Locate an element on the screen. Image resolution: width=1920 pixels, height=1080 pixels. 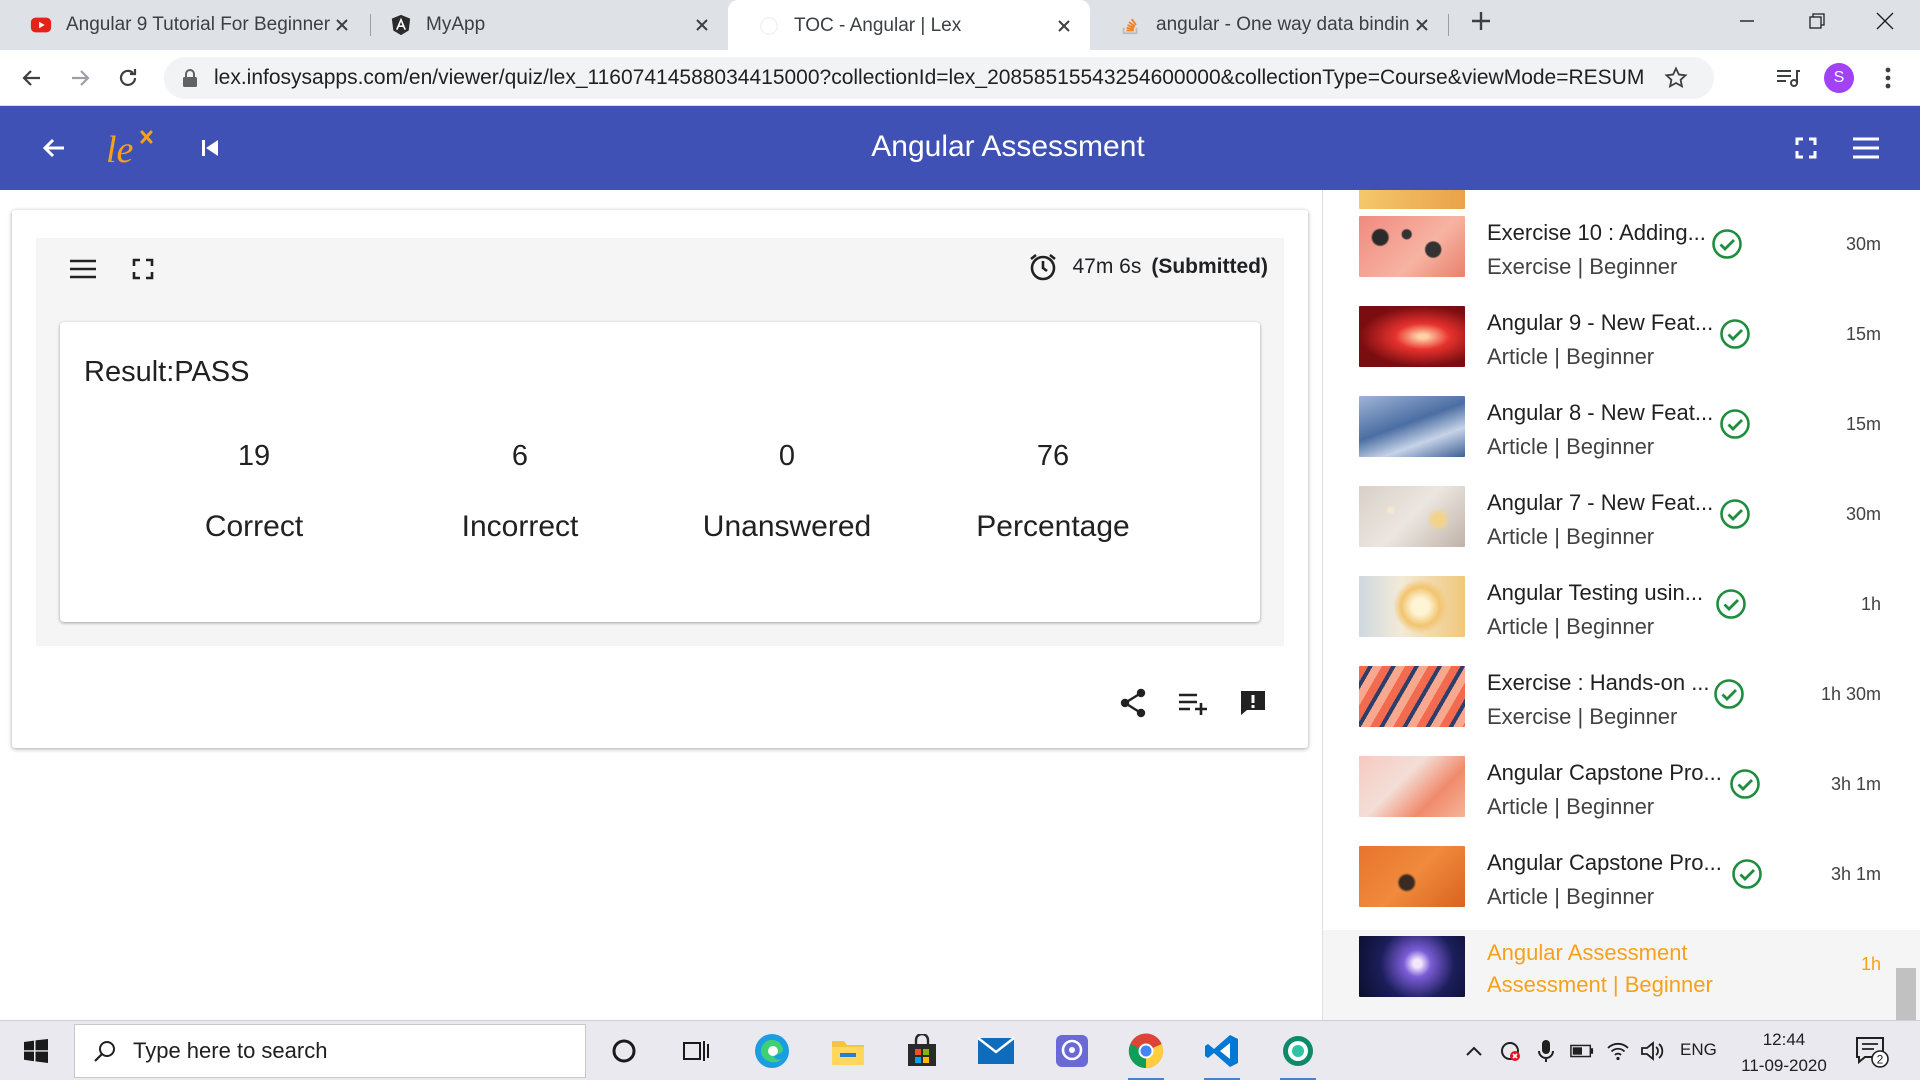
media-control-button is located at coordinates (1788, 78).